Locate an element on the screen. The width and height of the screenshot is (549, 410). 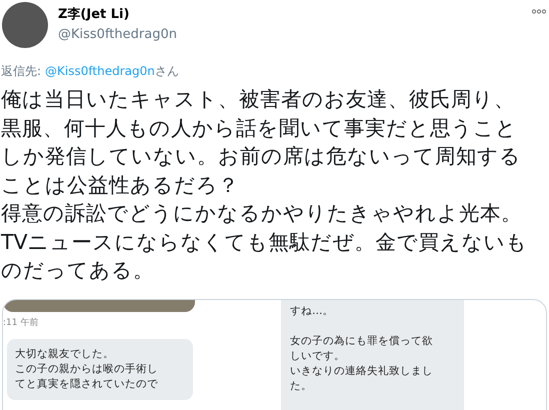
message-line: この子の親からは喉の手術し is located at coordinates (87, 369).